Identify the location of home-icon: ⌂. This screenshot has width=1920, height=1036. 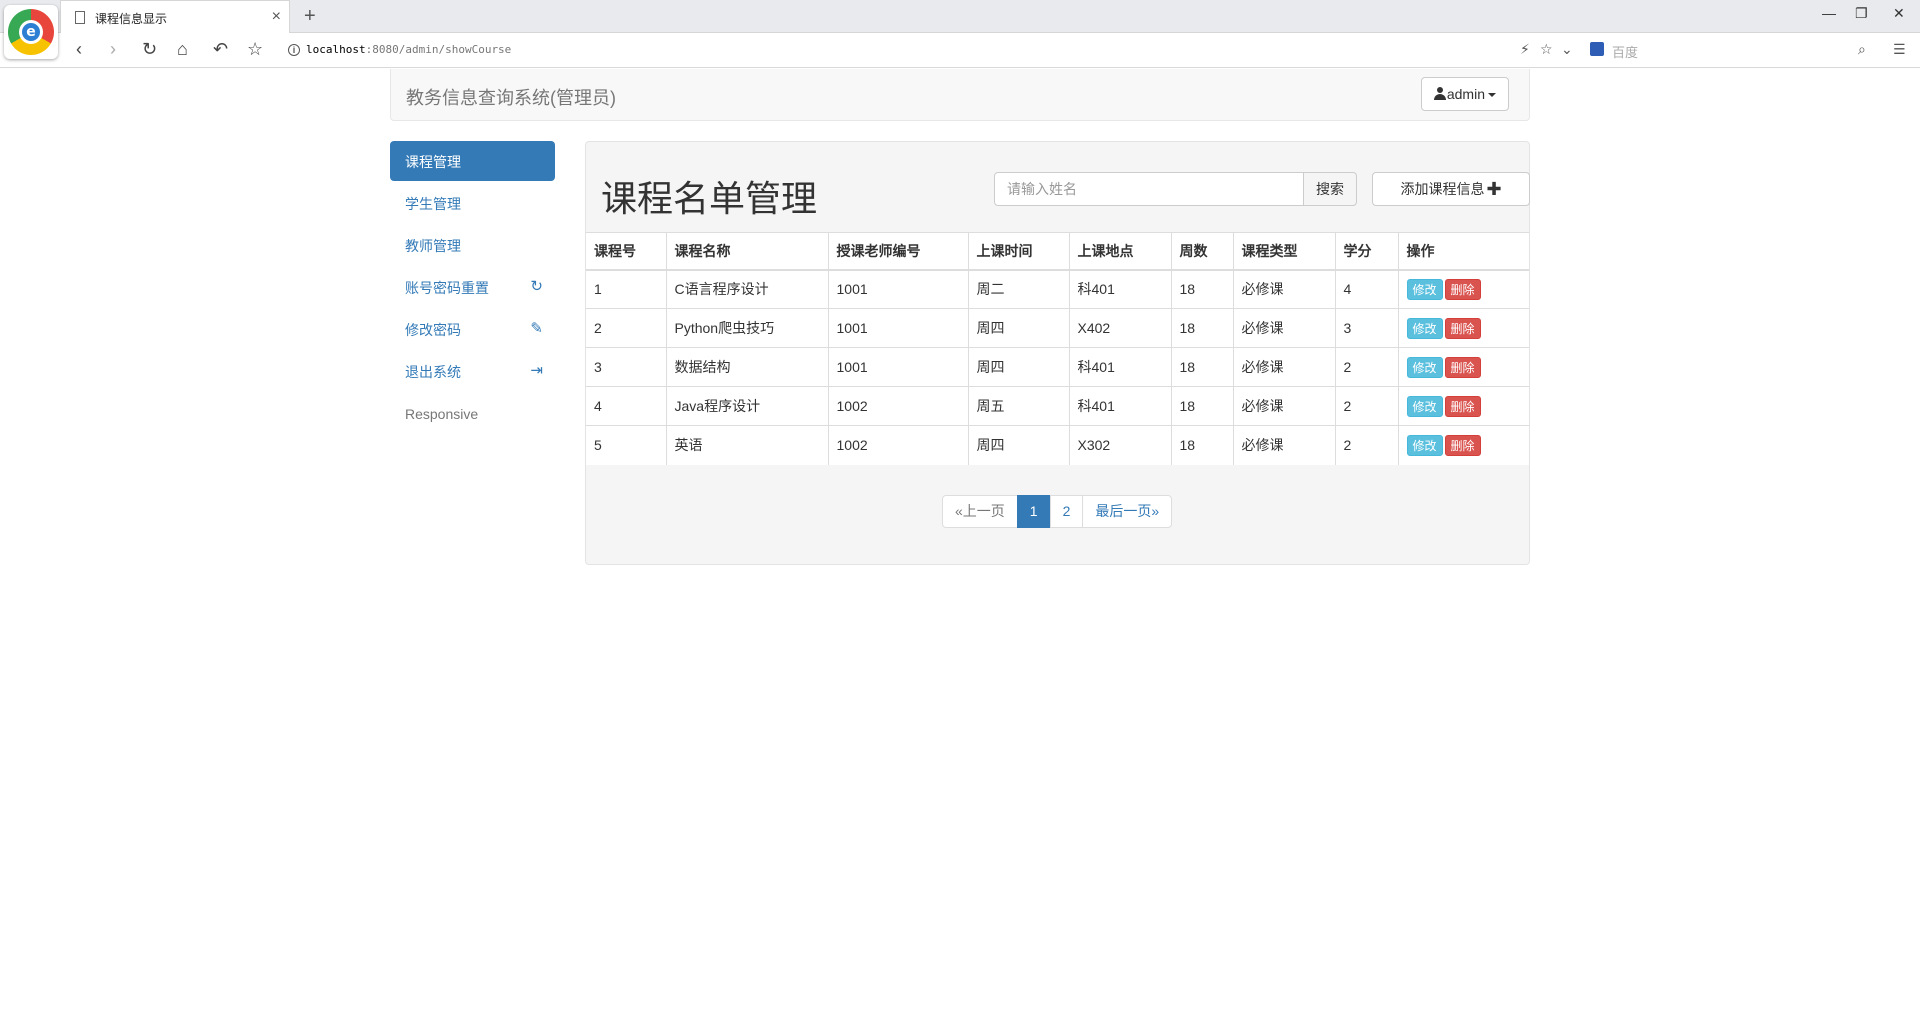
(182, 49).